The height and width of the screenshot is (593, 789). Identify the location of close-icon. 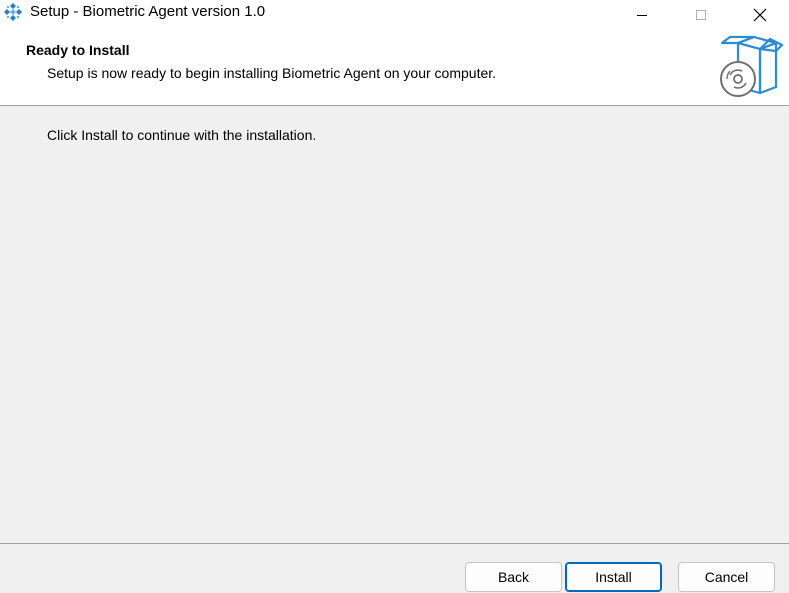
(760, 15).